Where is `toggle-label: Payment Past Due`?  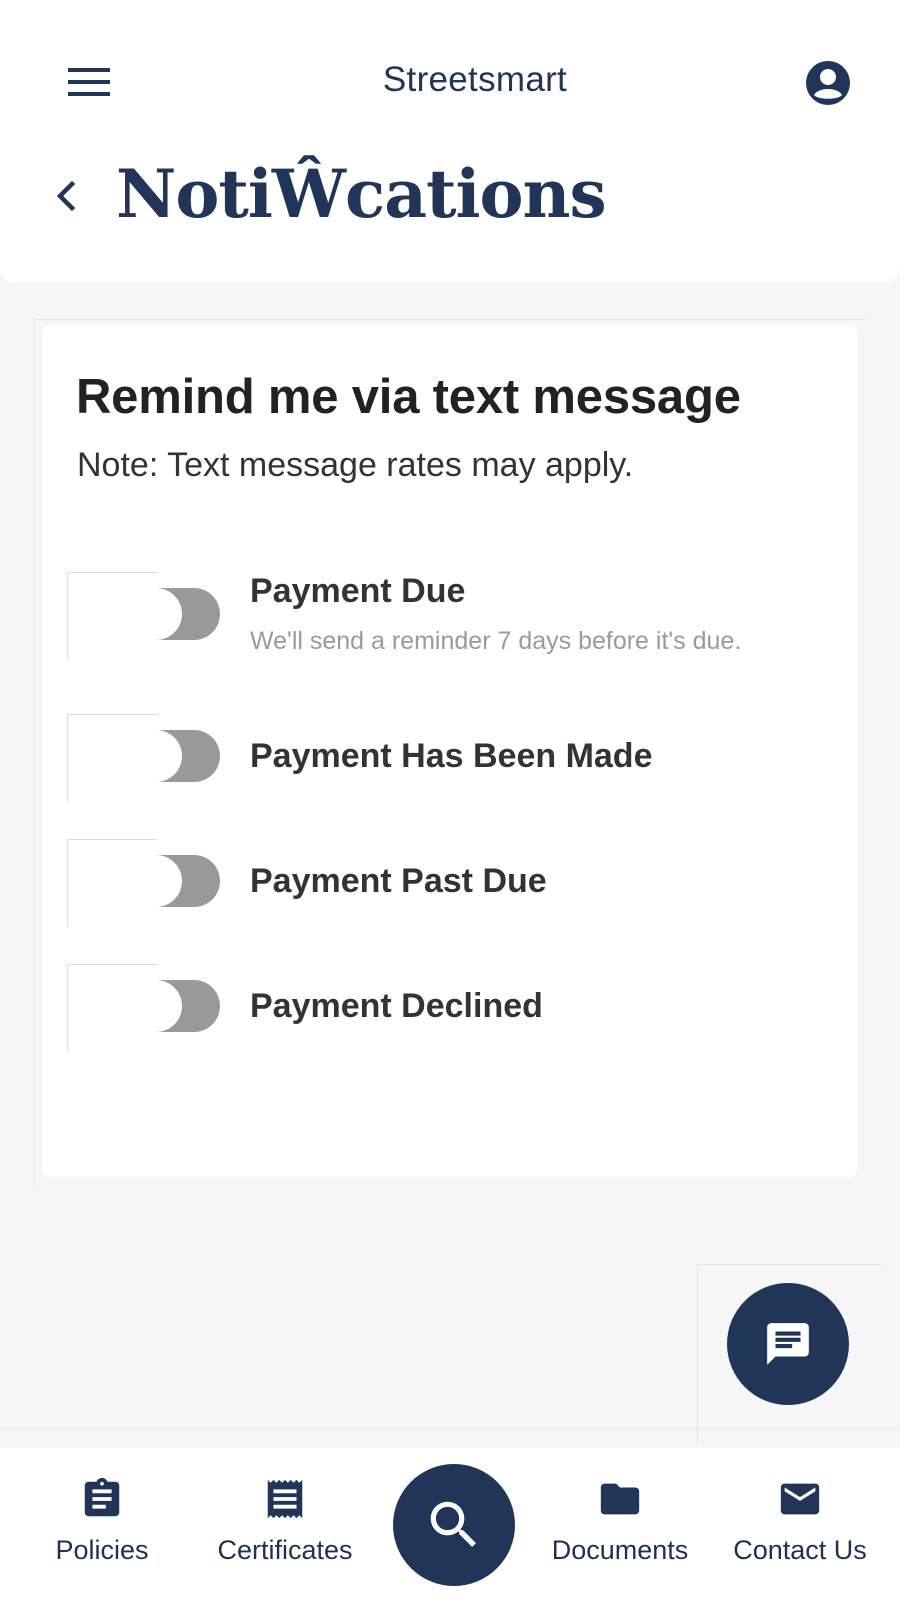
toggle-label: Payment Past Due is located at coordinates (398, 881).